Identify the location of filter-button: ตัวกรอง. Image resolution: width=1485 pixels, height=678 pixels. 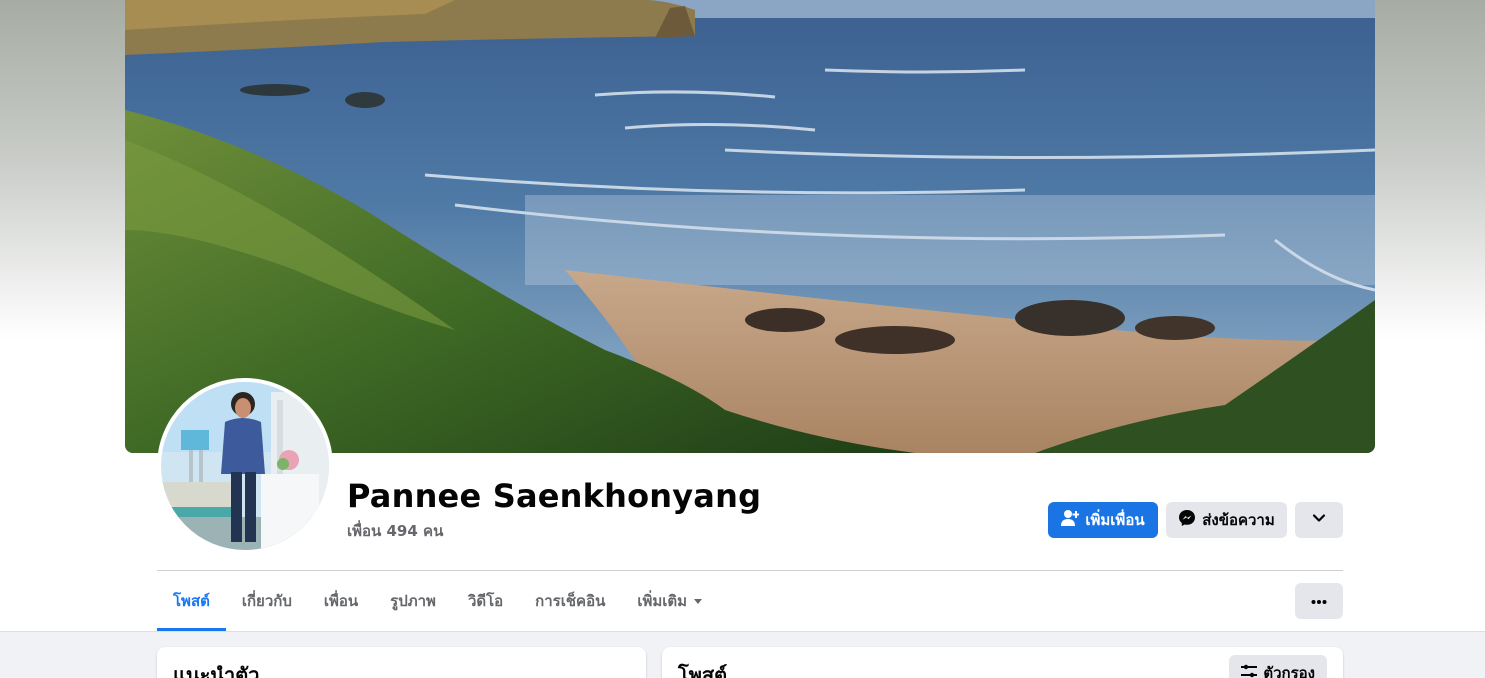
(1278, 666).